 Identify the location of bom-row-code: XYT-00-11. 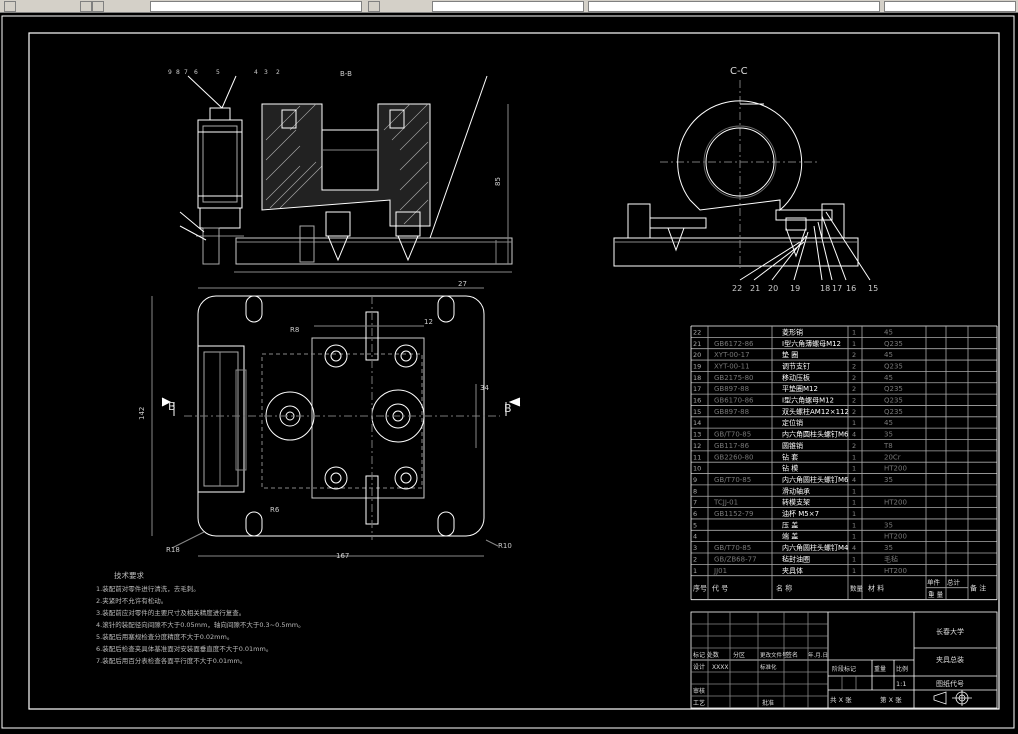
(732, 366).